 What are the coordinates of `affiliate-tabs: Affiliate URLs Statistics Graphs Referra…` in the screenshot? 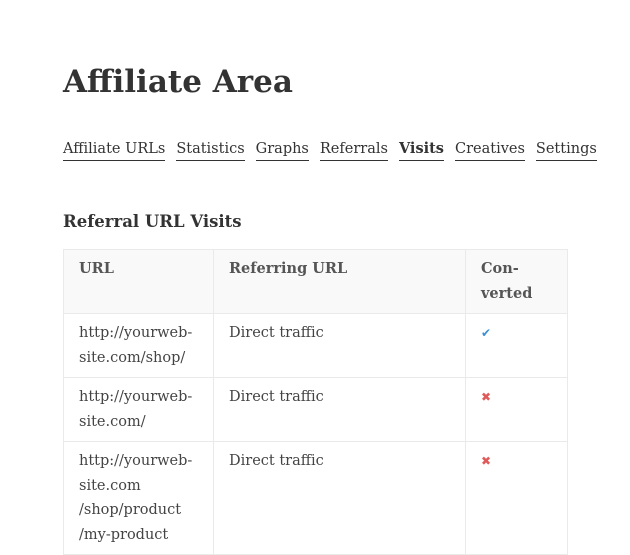 It's located at (335, 150).